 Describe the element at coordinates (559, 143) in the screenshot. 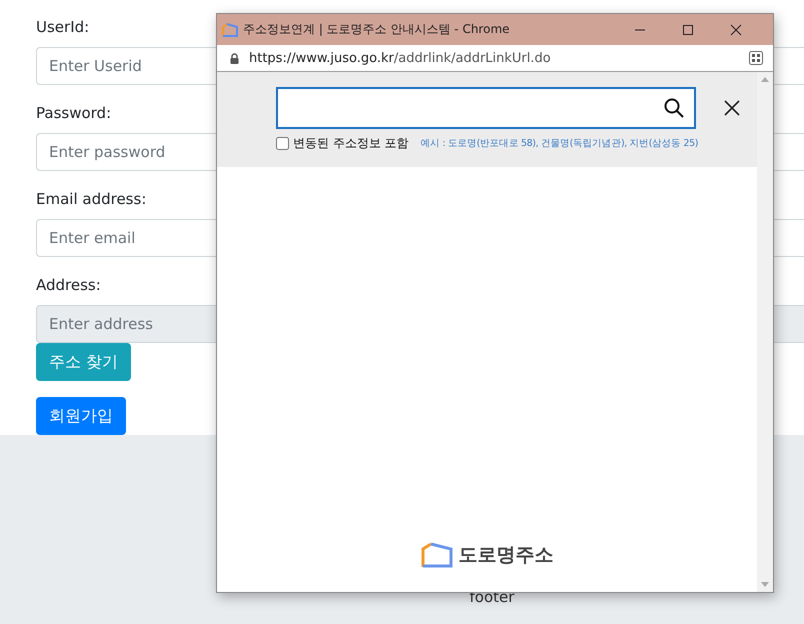

I see `example-hint: 예시 : 도로명(반포대로 58), 건물명(독립기념관), 지번(삼성동 25)` at that location.